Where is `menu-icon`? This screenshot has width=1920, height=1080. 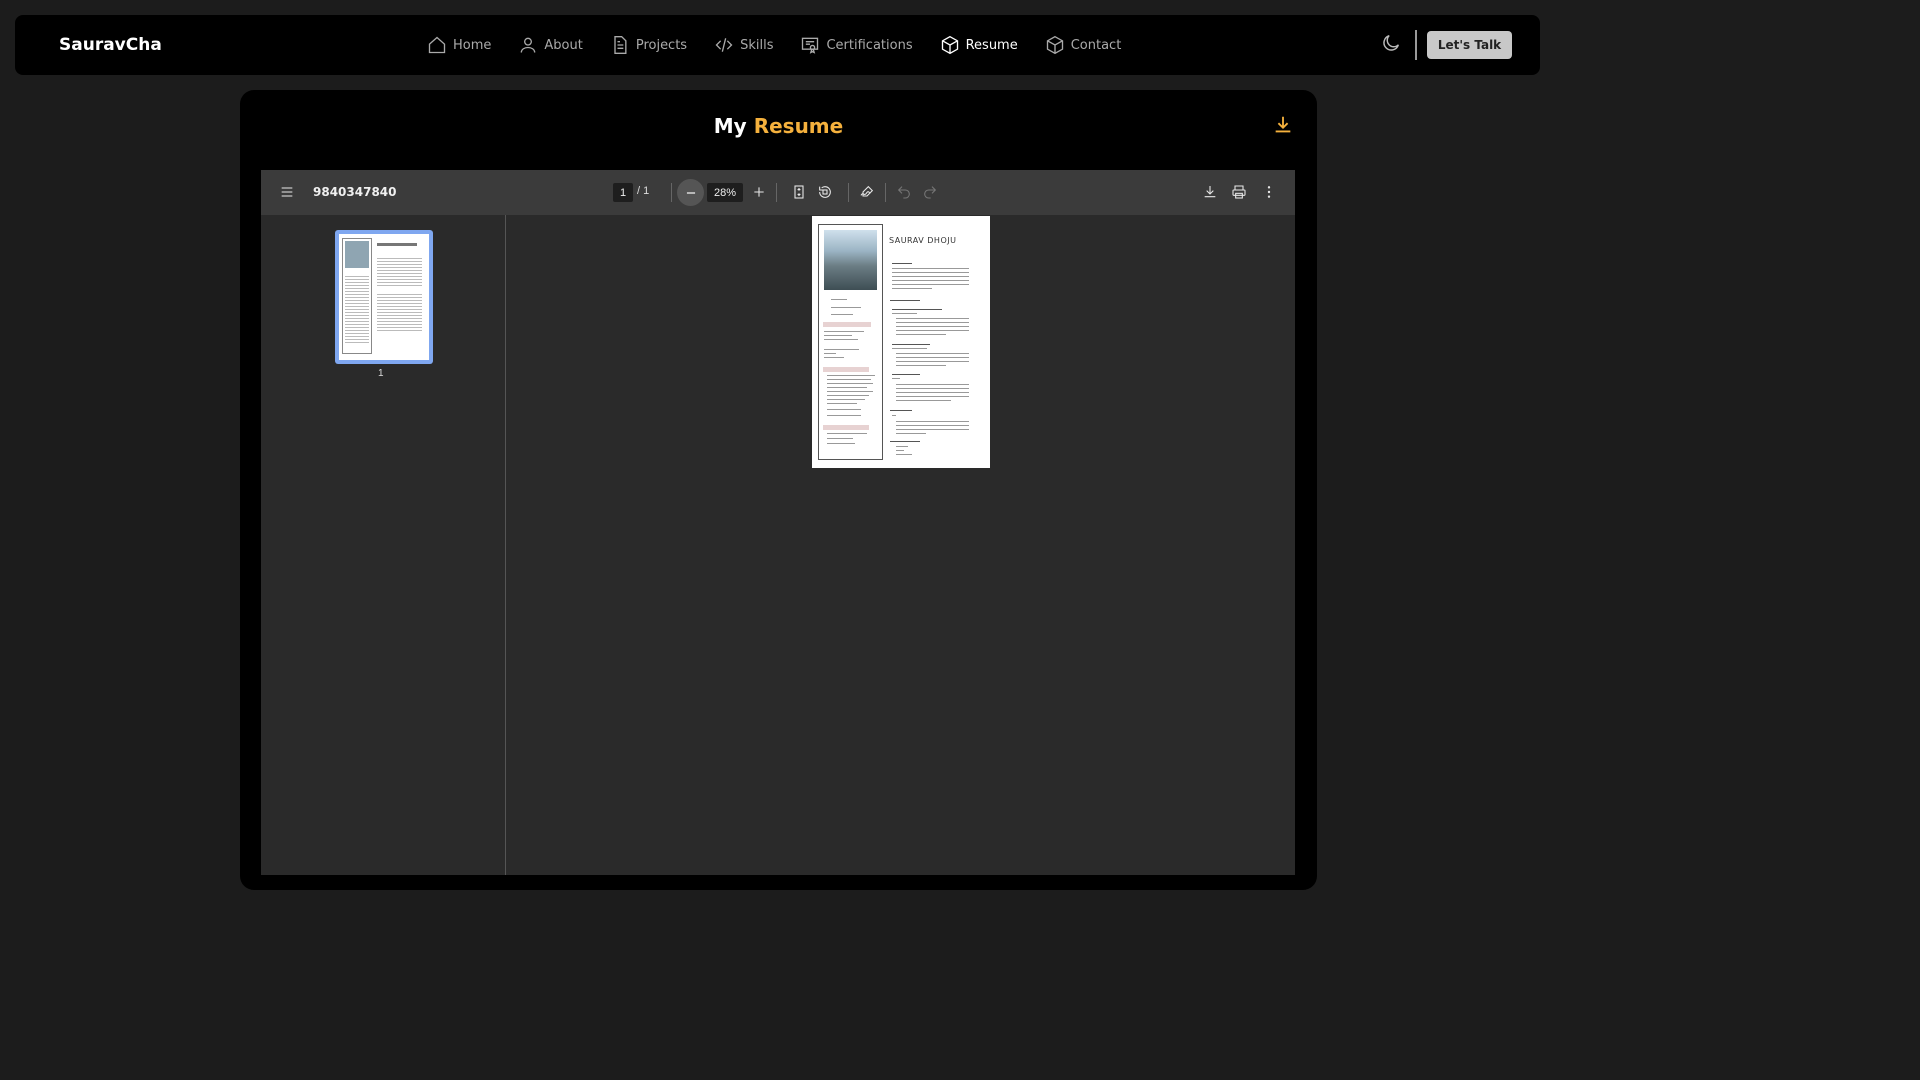
menu-icon is located at coordinates (287, 192).